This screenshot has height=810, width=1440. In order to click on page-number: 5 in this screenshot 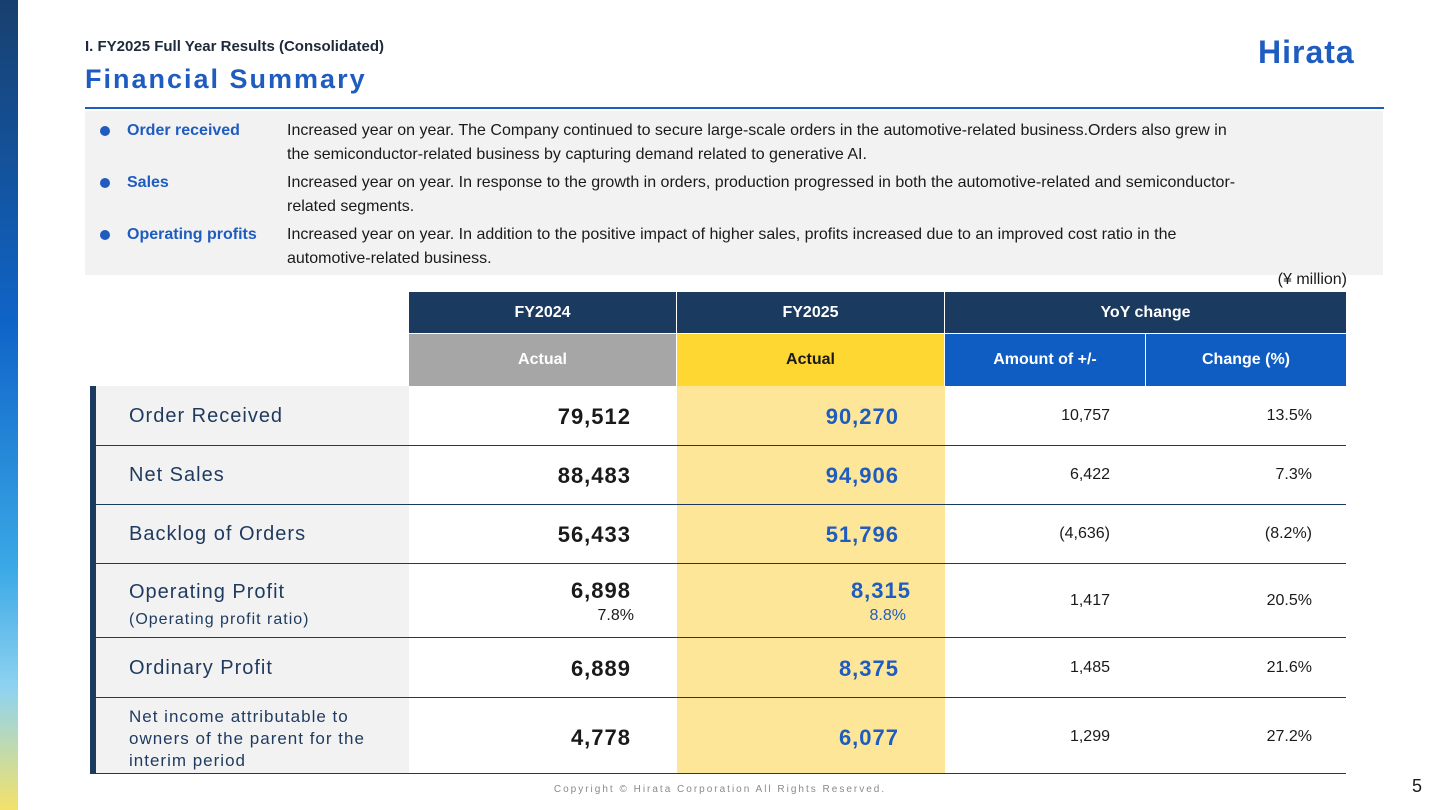, I will do `click(1417, 786)`.